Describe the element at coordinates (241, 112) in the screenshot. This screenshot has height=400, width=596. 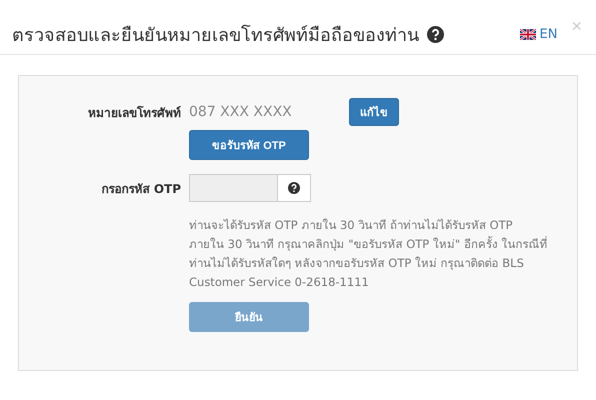
I see `phone-number: 087 XXX XXXX` at that location.